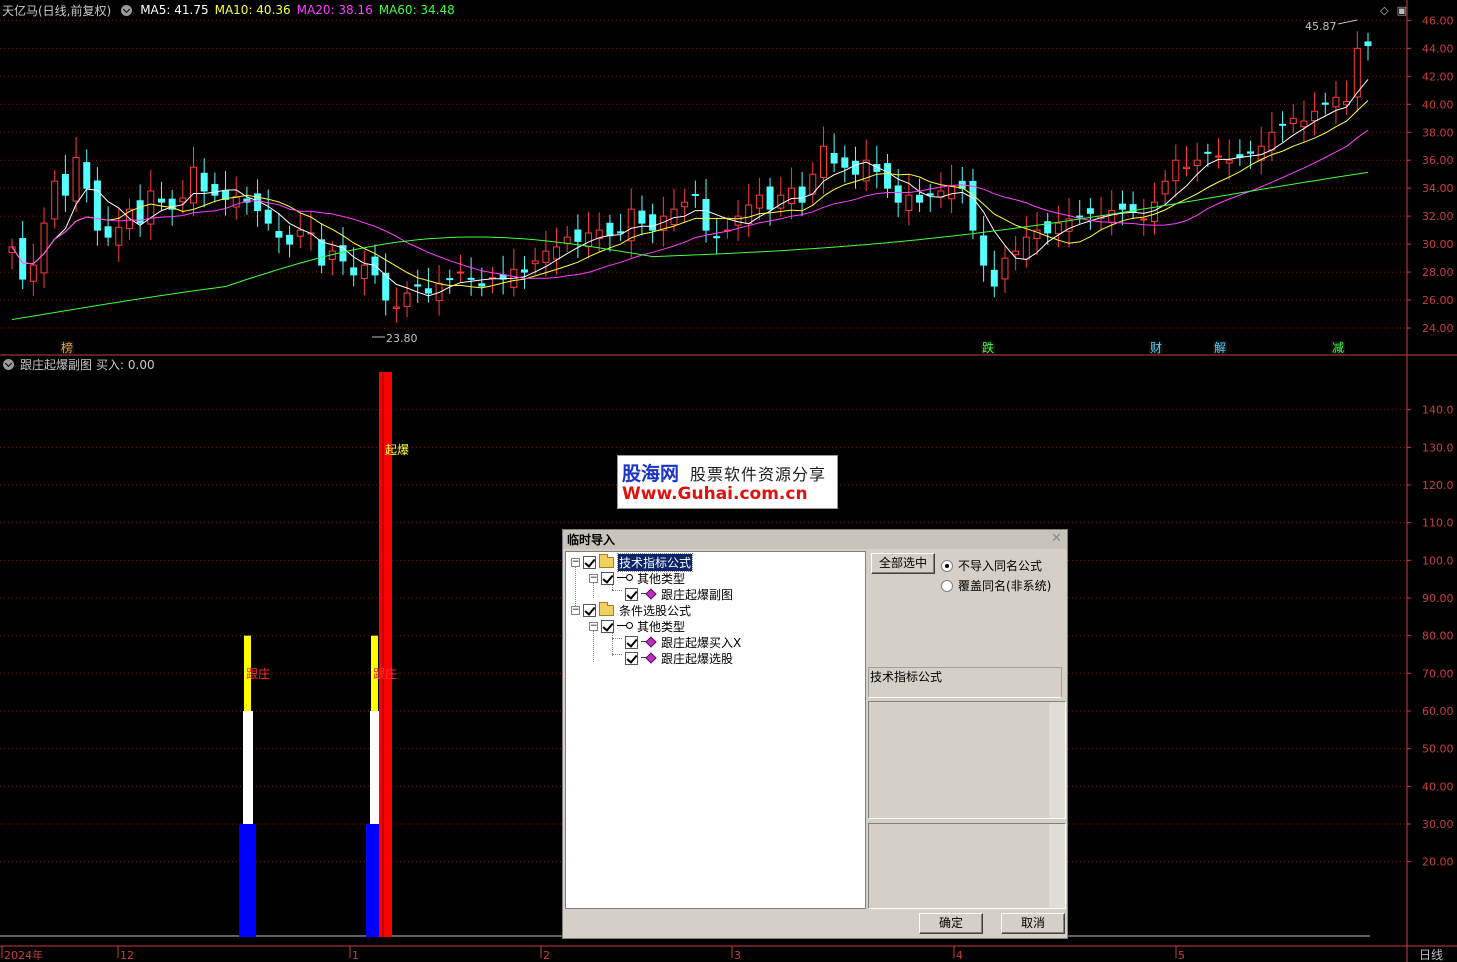 Image resolution: width=1457 pixels, height=962 pixels. I want to click on sub-axis-label: 20.00, so click(1438, 862).